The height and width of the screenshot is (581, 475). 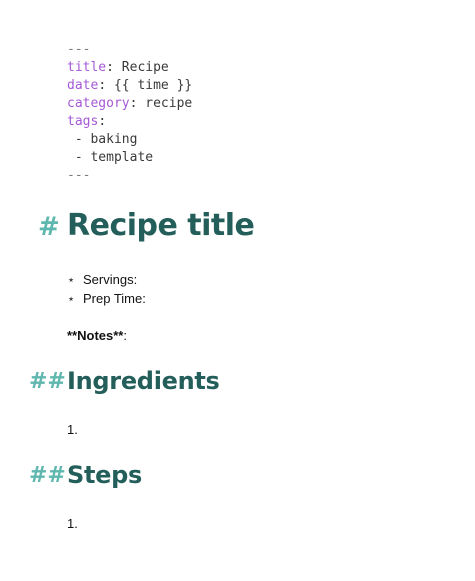 I want to click on frontmatter-line-title: title: Recipe, so click(x=129, y=68).